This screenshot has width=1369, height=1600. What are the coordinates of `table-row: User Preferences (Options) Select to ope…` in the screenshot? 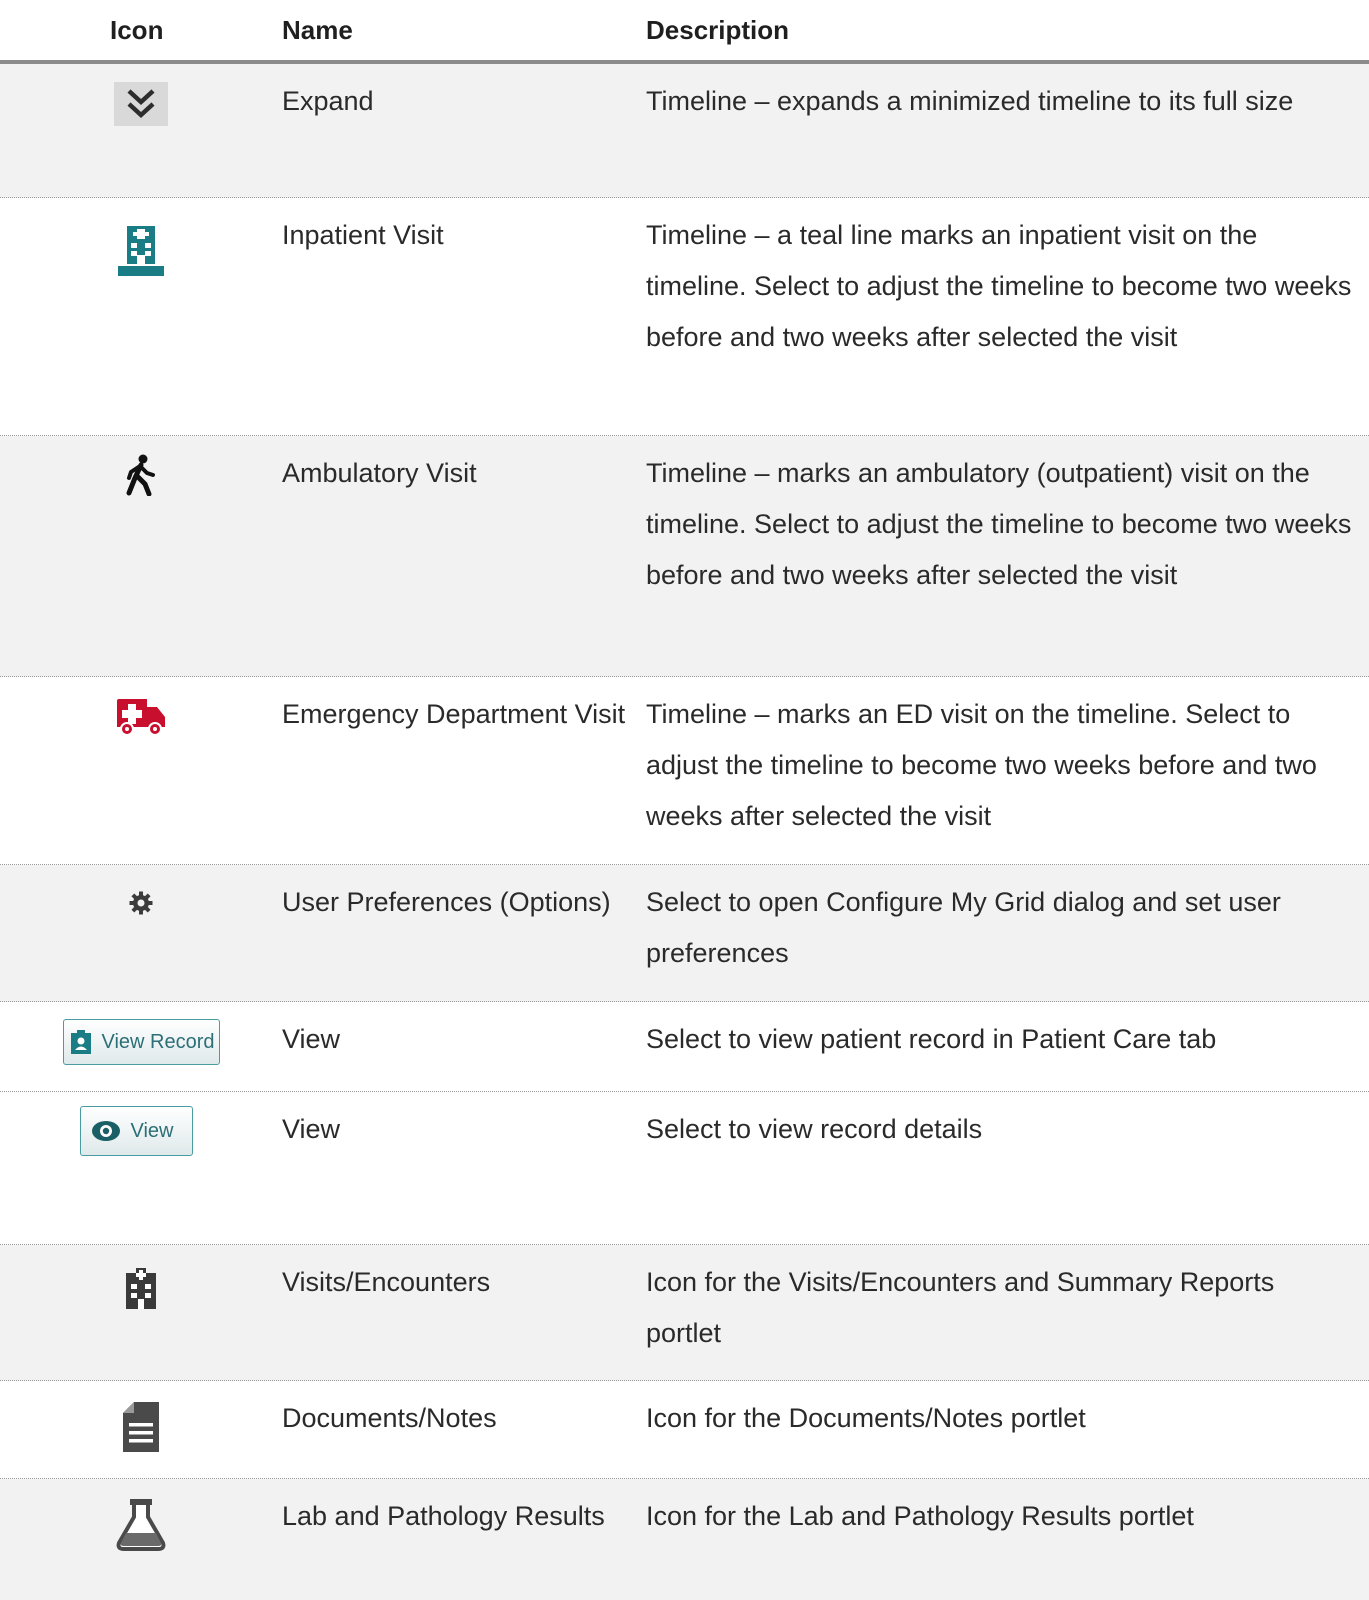 It's located at (684, 933).